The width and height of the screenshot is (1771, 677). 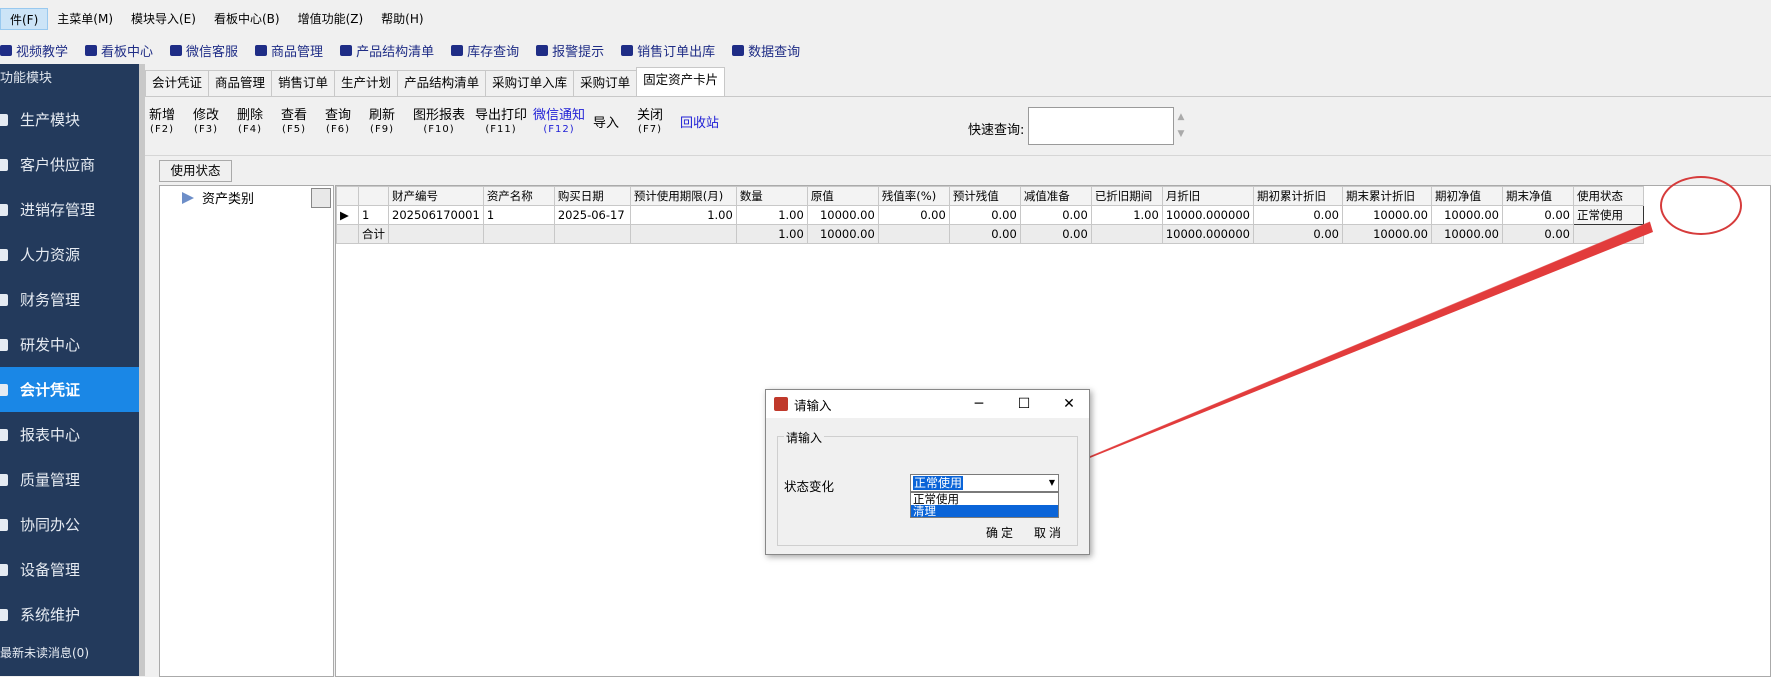 I want to click on quick-search-spinner: ▲ ▼, so click(x=1181, y=126).